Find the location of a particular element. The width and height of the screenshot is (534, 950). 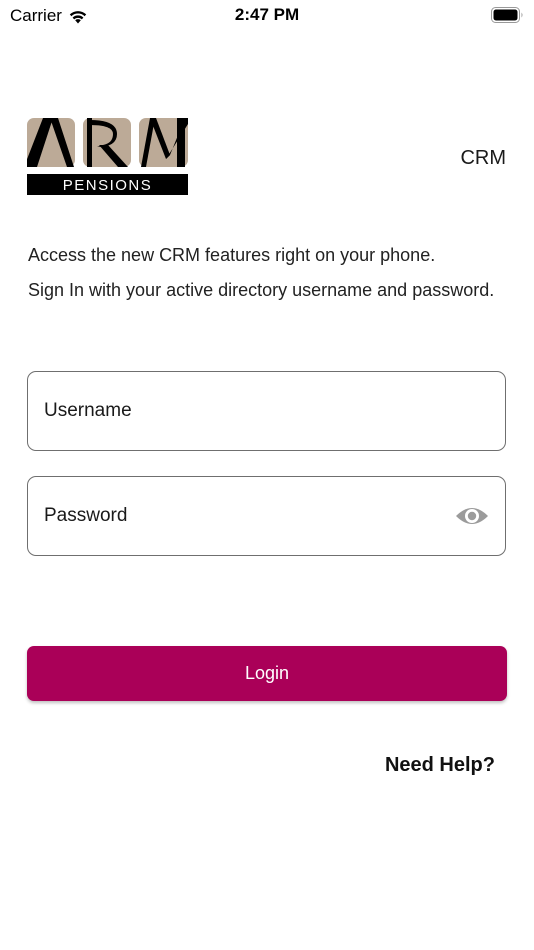

need-help-link: Need Help? is located at coordinates (440, 765).